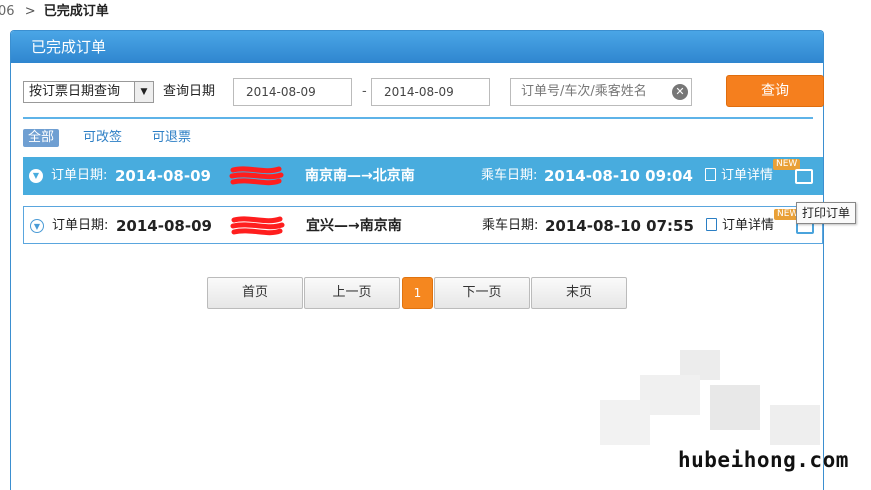 The image size is (871, 490). What do you see at coordinates (7, 11) in the screenshot?
I see `breadcrumb-prefix: 06` at bounding box center [7, 11].